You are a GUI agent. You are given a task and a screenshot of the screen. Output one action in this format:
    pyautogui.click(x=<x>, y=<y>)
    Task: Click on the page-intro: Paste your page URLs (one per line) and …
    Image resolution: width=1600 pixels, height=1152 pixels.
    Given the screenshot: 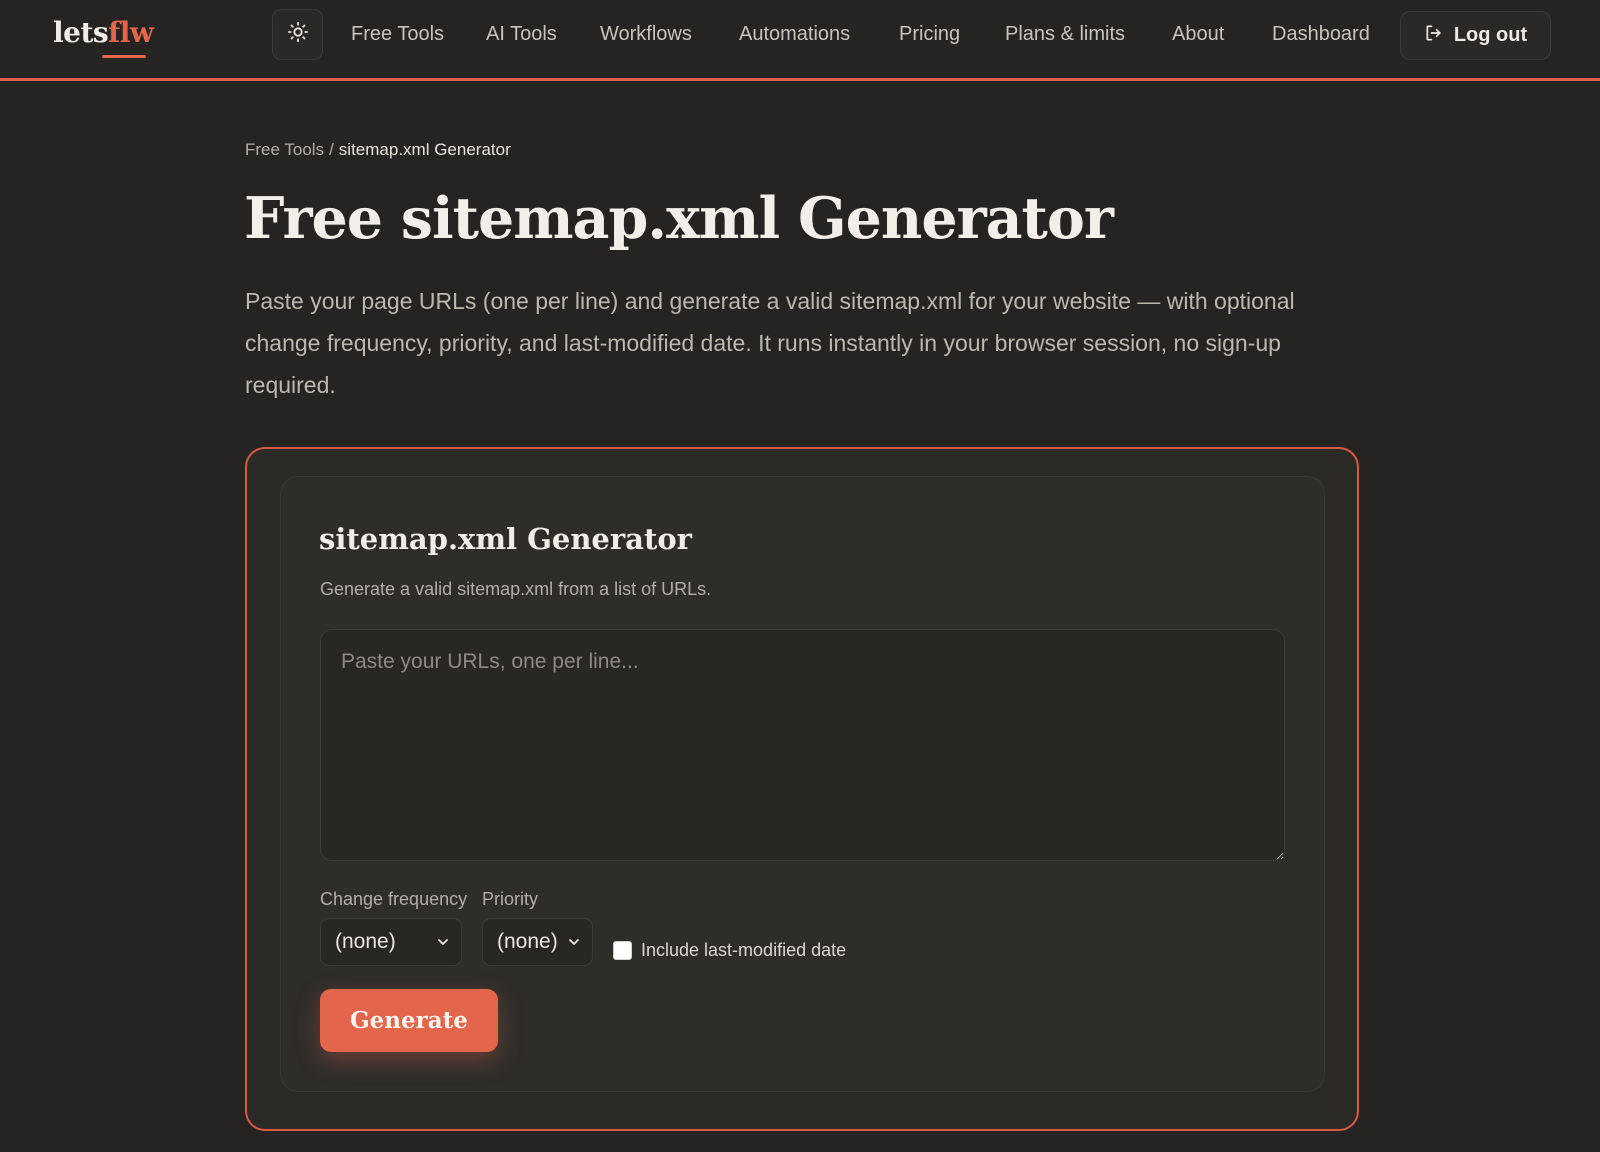 What is the action you would take?
    pyautogui.click(x=770, y=343)
    